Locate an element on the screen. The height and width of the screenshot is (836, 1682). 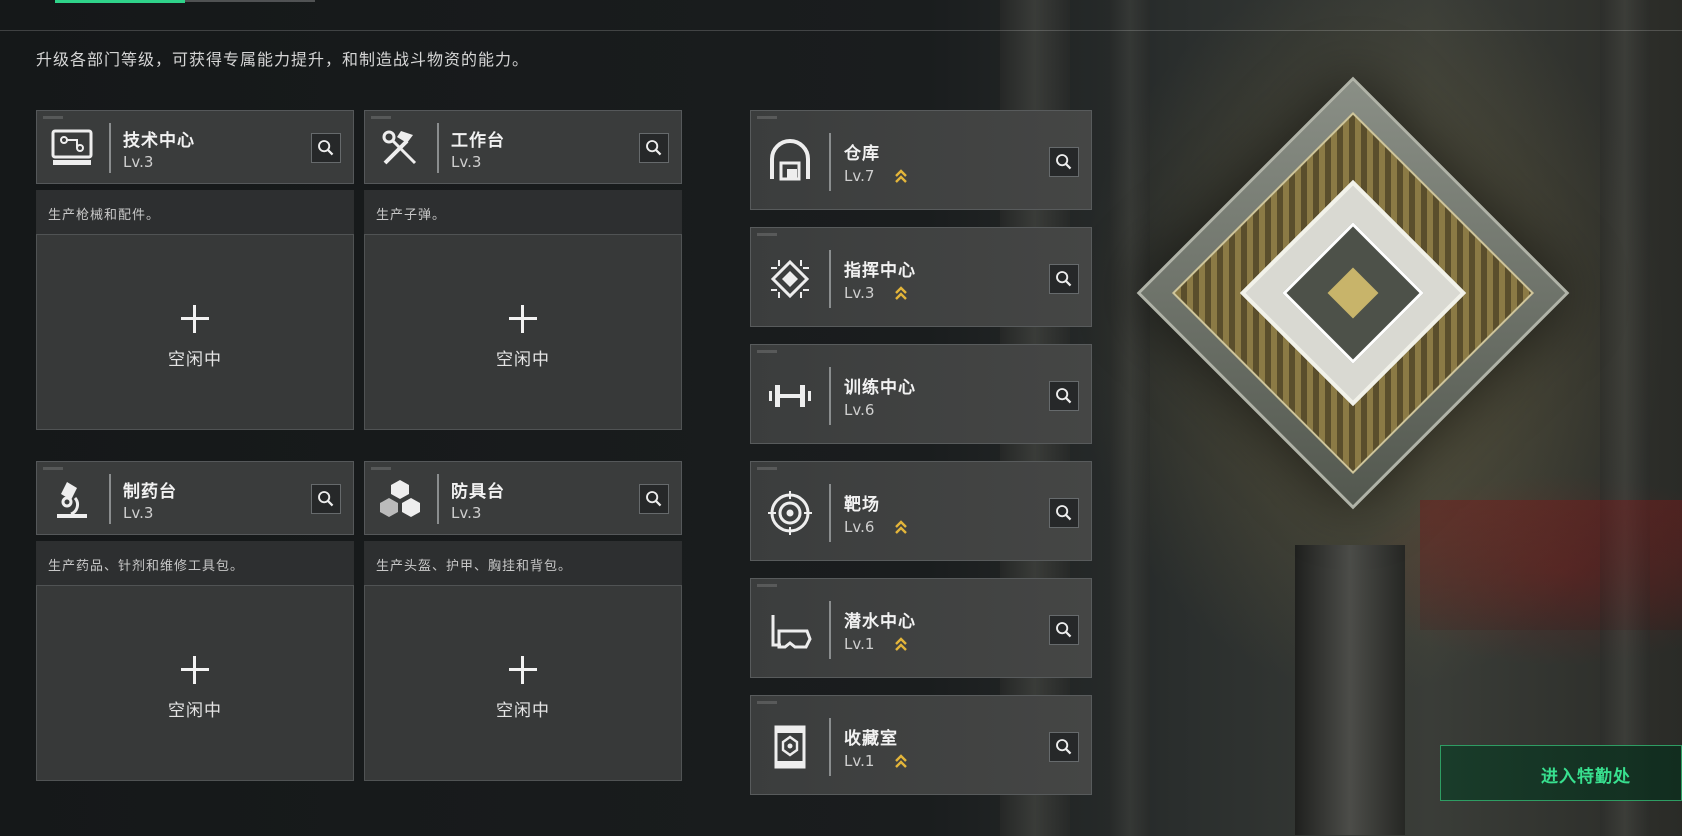
background-pillar is located at coordinates (1625, 418).